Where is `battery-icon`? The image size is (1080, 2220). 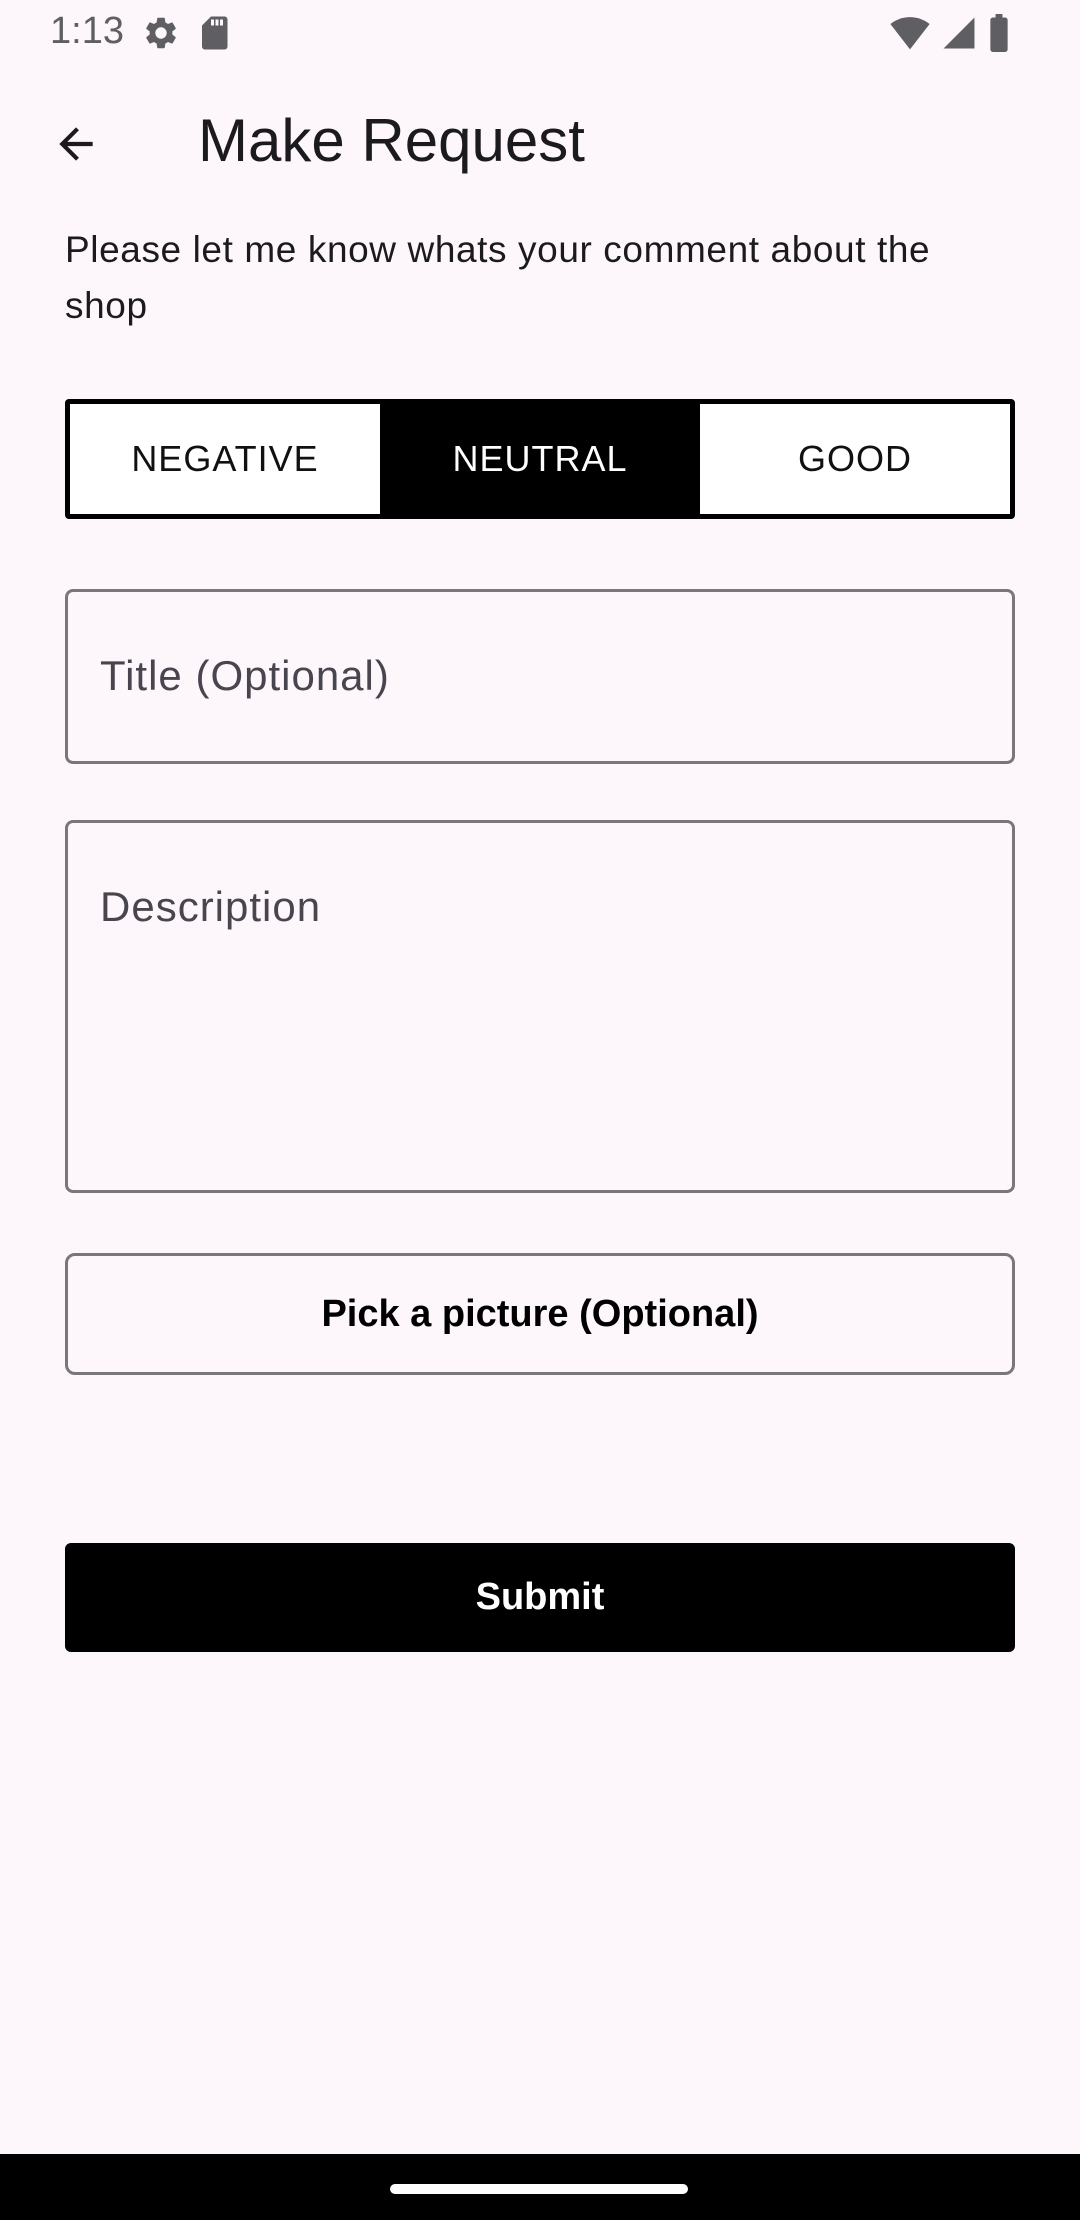 battery-icon is located at coordinates (999, 35).